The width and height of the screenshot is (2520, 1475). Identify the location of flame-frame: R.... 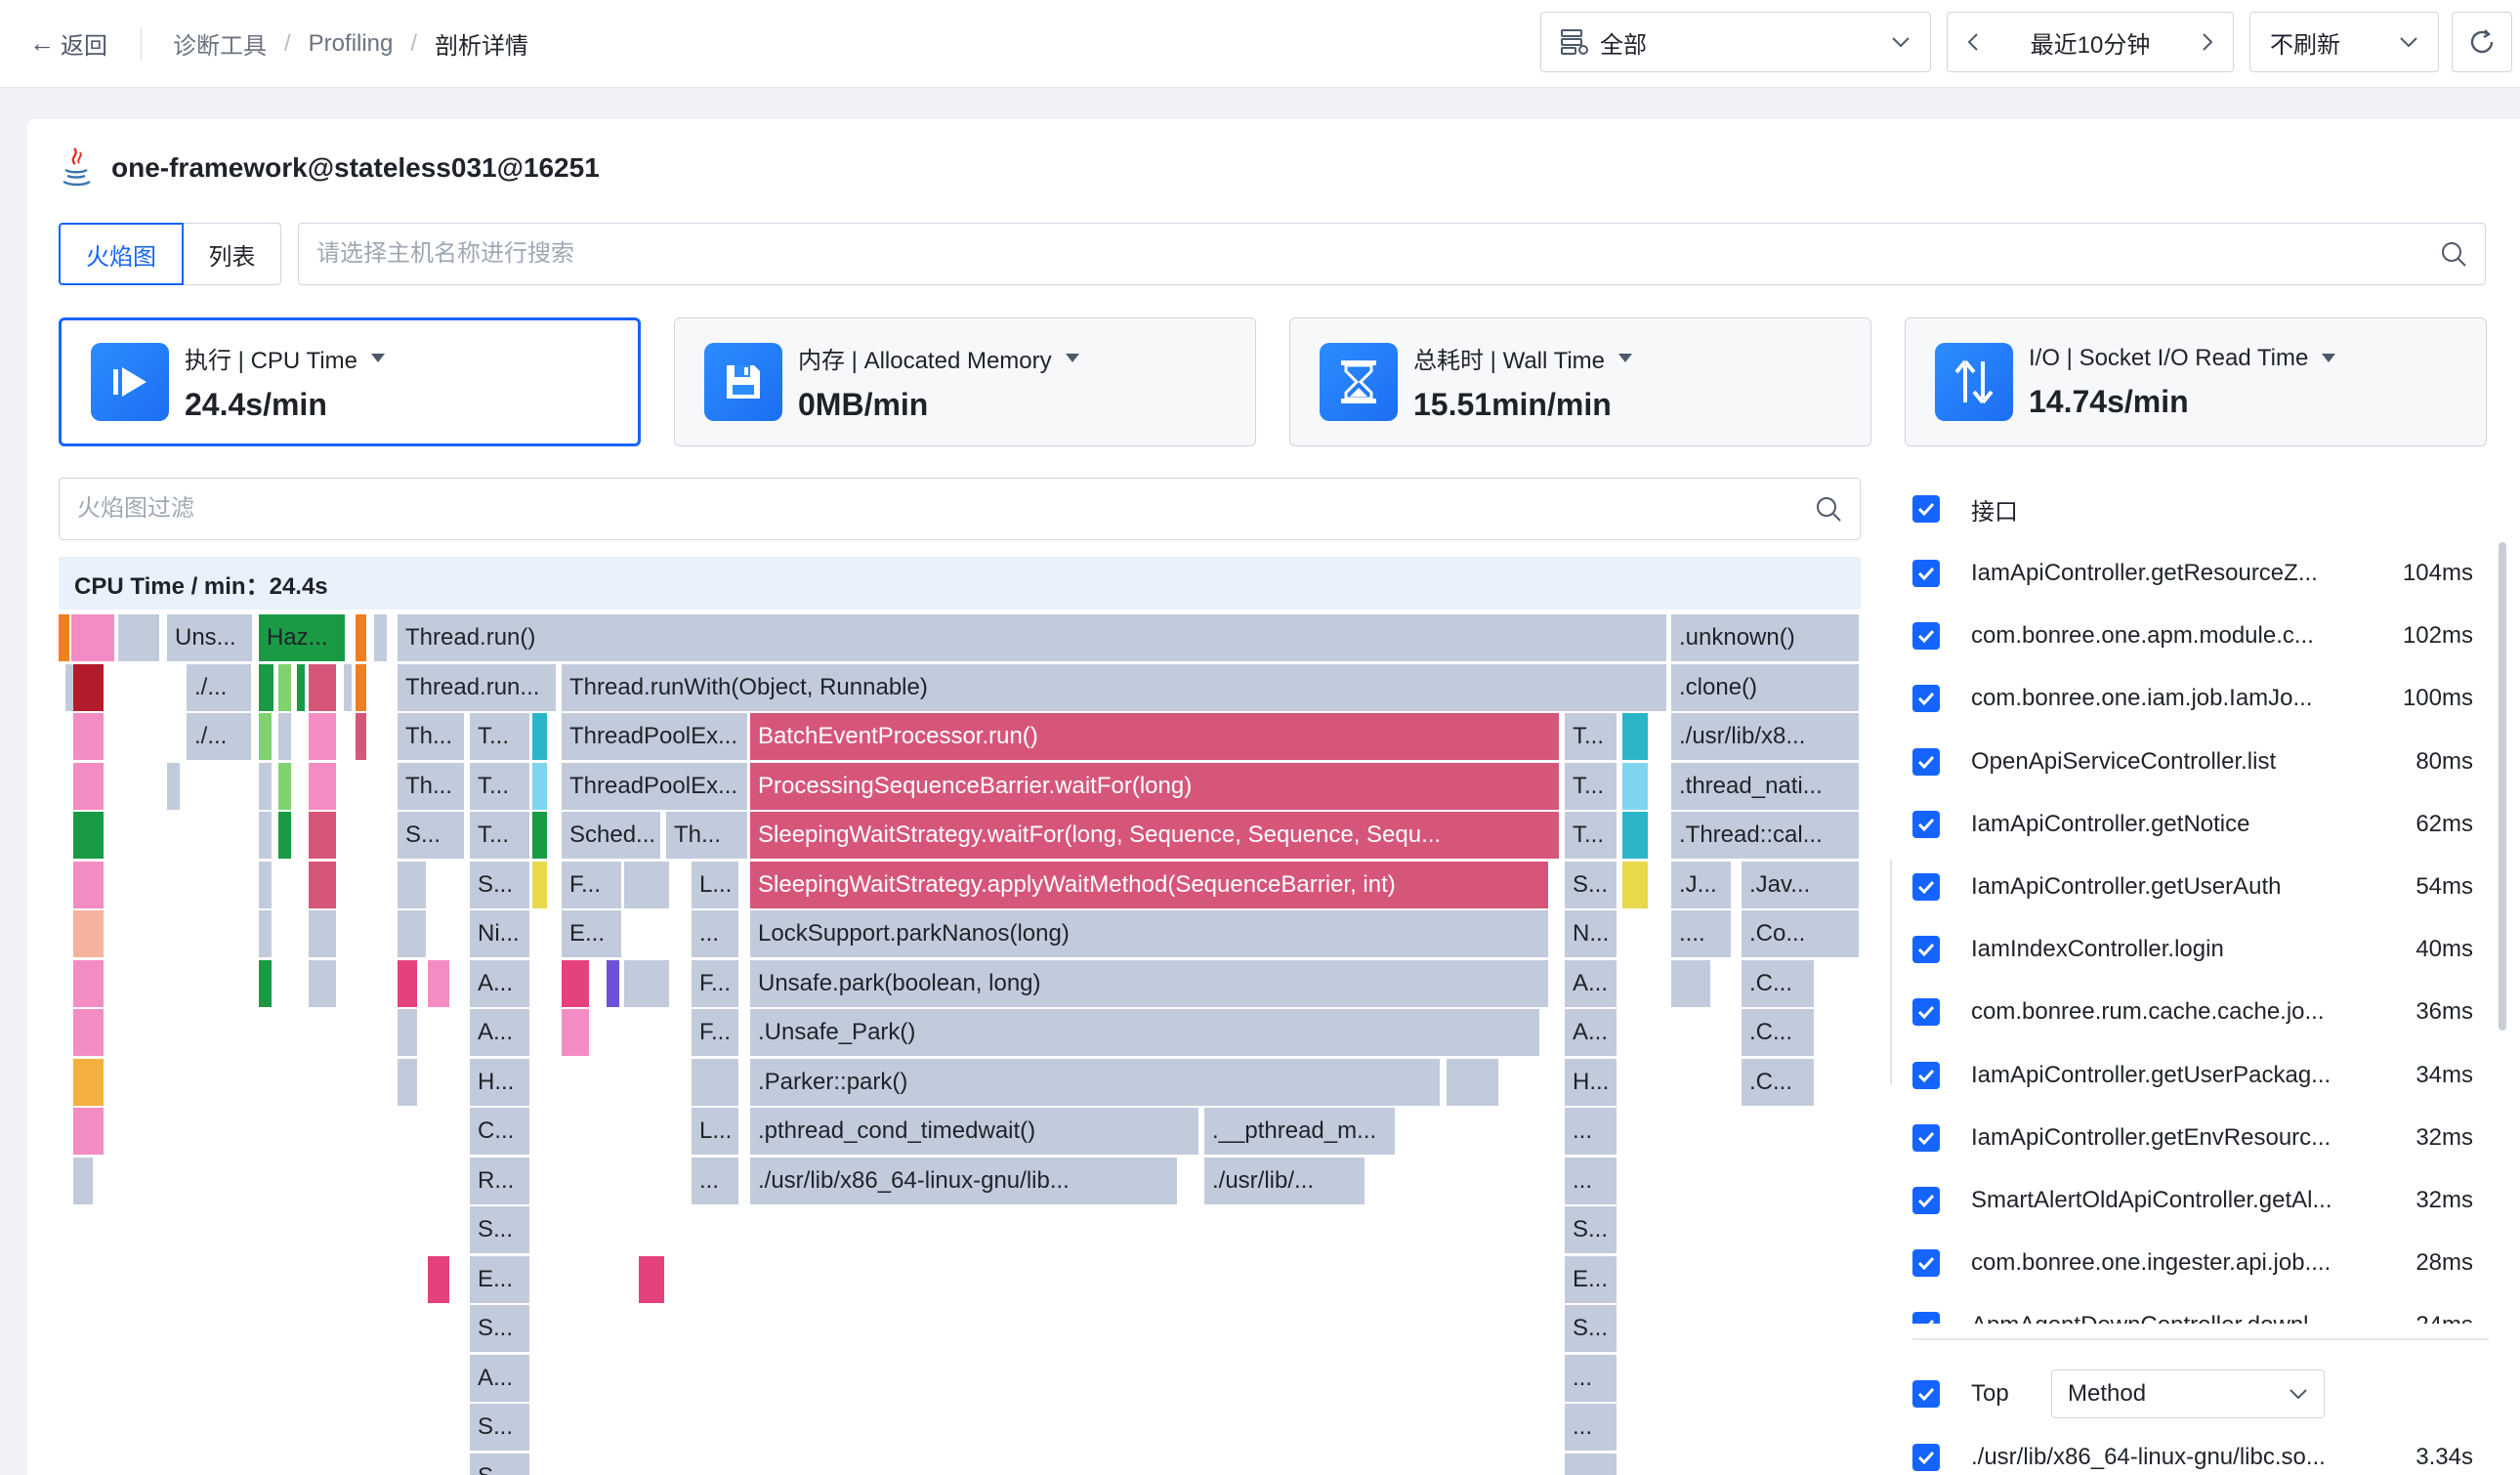
(500, 1181).